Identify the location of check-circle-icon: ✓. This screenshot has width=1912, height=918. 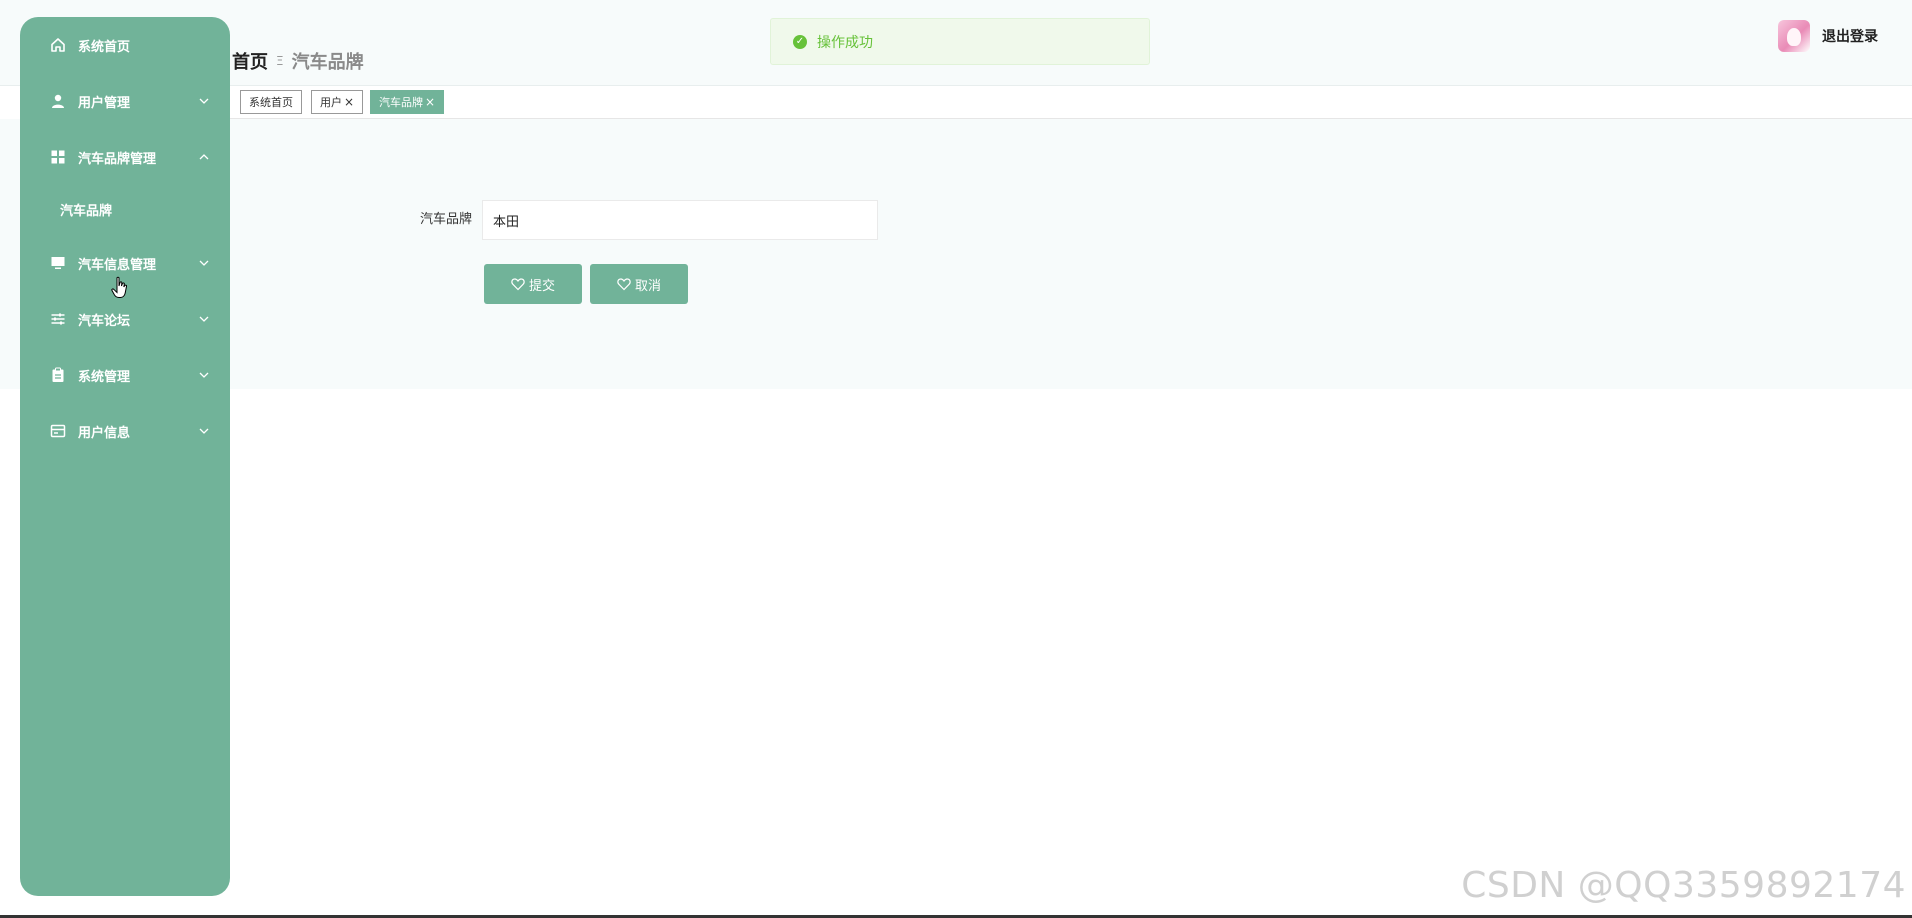
(800, 41).